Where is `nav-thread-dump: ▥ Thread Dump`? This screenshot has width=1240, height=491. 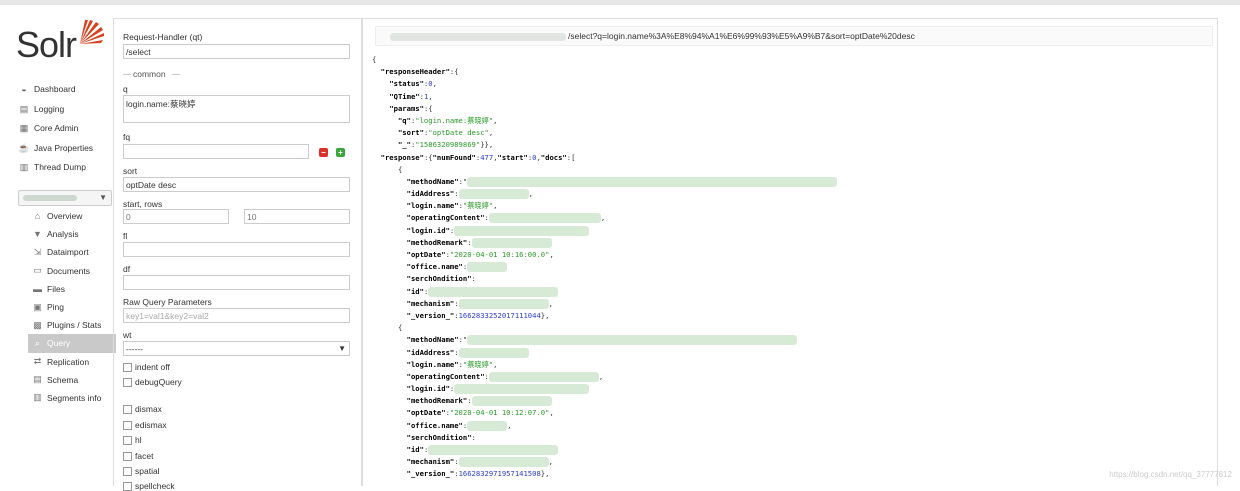 nav-thread-dump: ▥ Thread Dump is located at coordinates (68, 168).